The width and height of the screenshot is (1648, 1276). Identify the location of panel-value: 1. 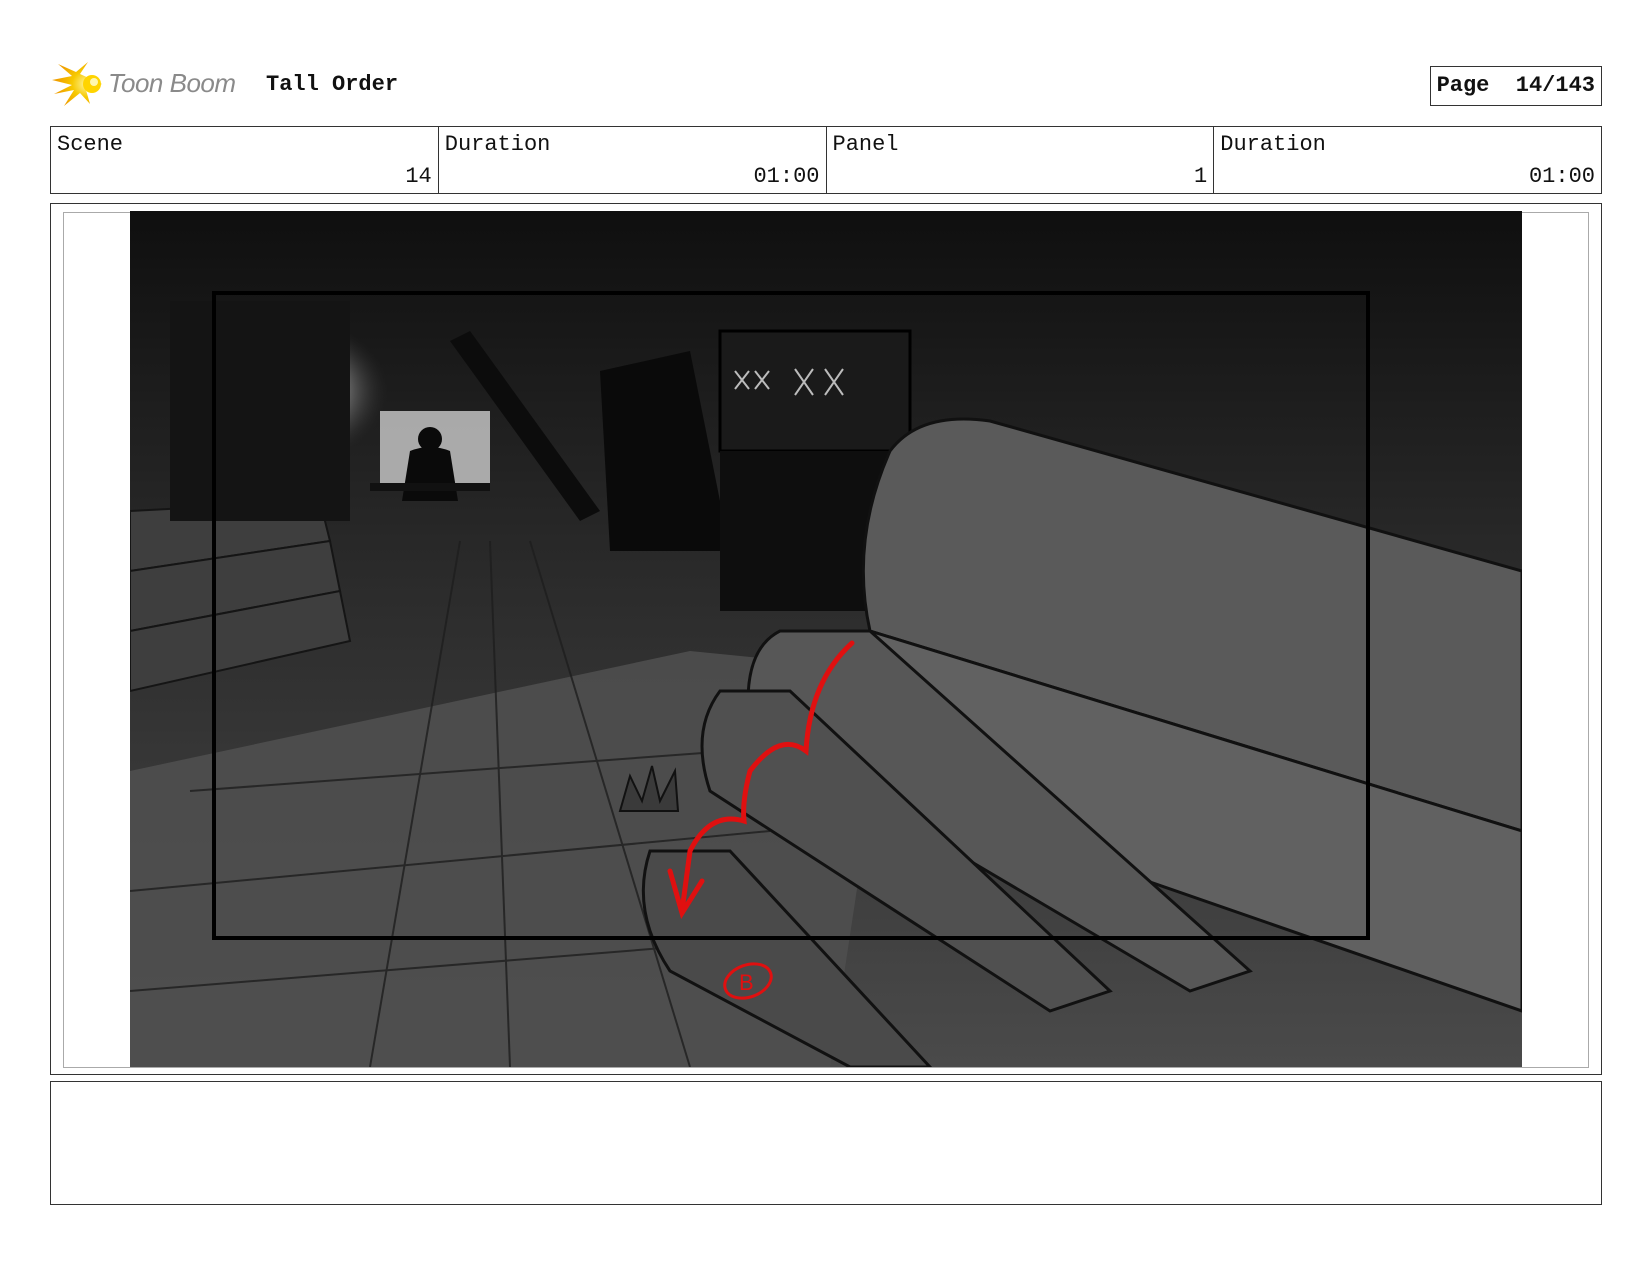
(1201, 176).